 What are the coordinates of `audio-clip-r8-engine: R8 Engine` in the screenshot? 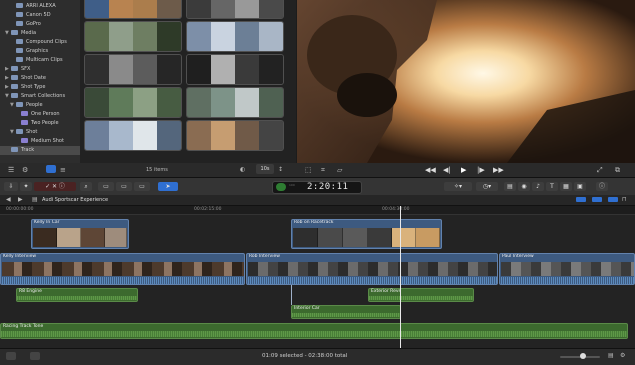 It's located at (77, 295).